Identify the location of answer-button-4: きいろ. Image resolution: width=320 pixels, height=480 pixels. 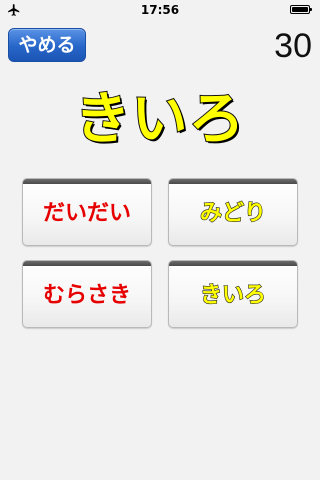
(233, 294).